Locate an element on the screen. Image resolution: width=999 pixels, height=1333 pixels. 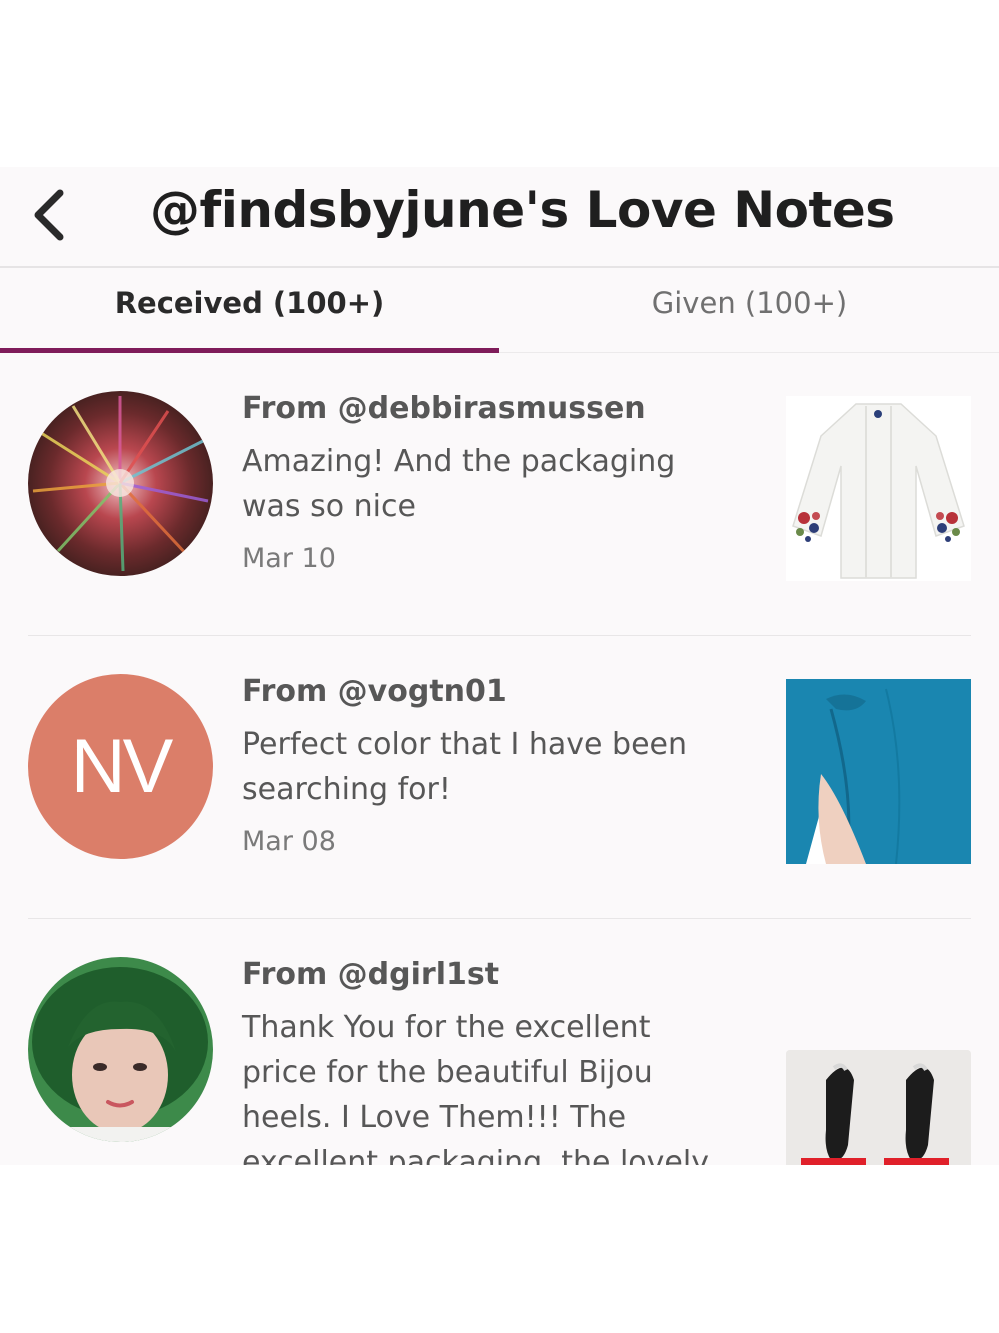
chevron-left-icon is located at coordinates (49, 215).